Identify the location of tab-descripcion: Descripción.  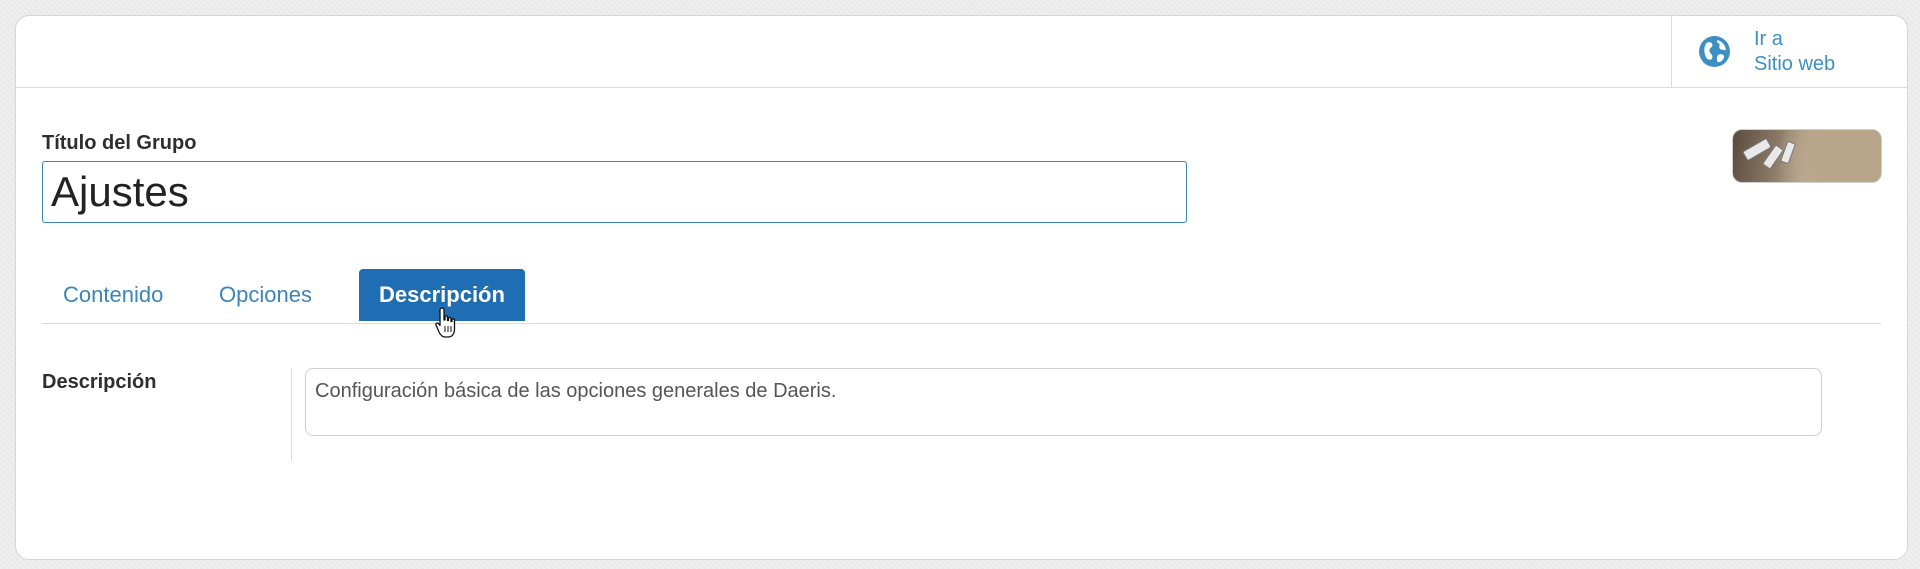
(442, 295).